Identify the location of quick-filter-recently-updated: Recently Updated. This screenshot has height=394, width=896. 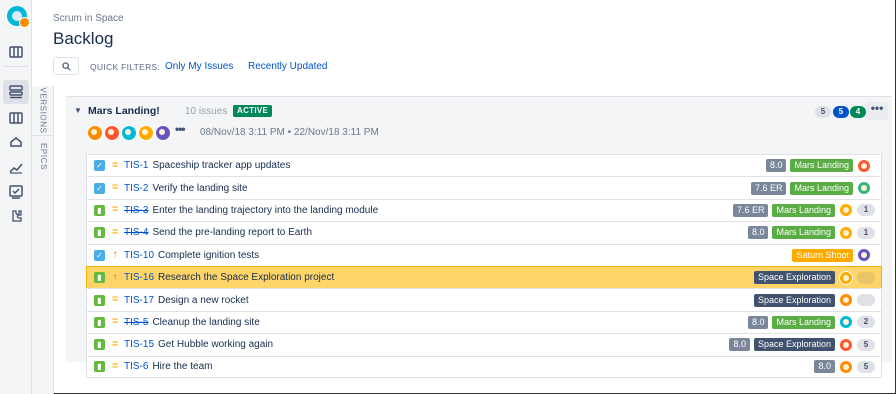
(288, 66).